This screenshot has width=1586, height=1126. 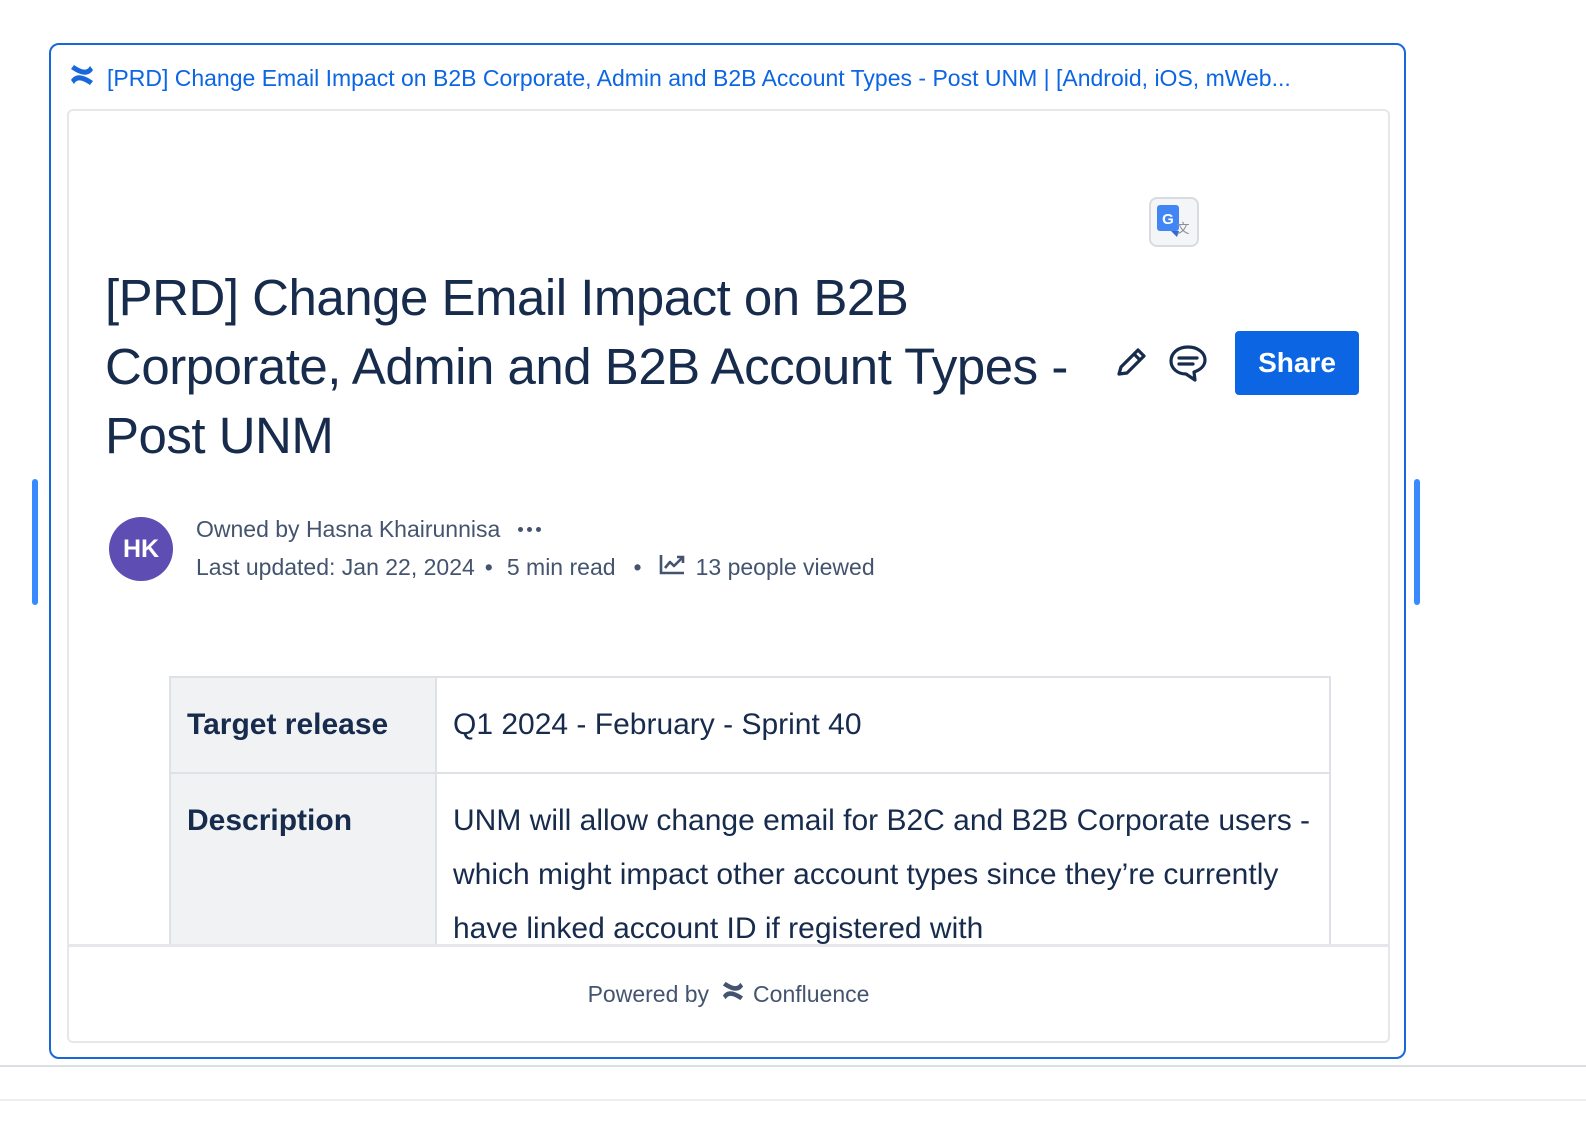 What do you see at coordinates (348, 529) in the screenshot?
I see `owner-text: Owned by Hasna Khairunnisa` at bounding box center [348, 529].